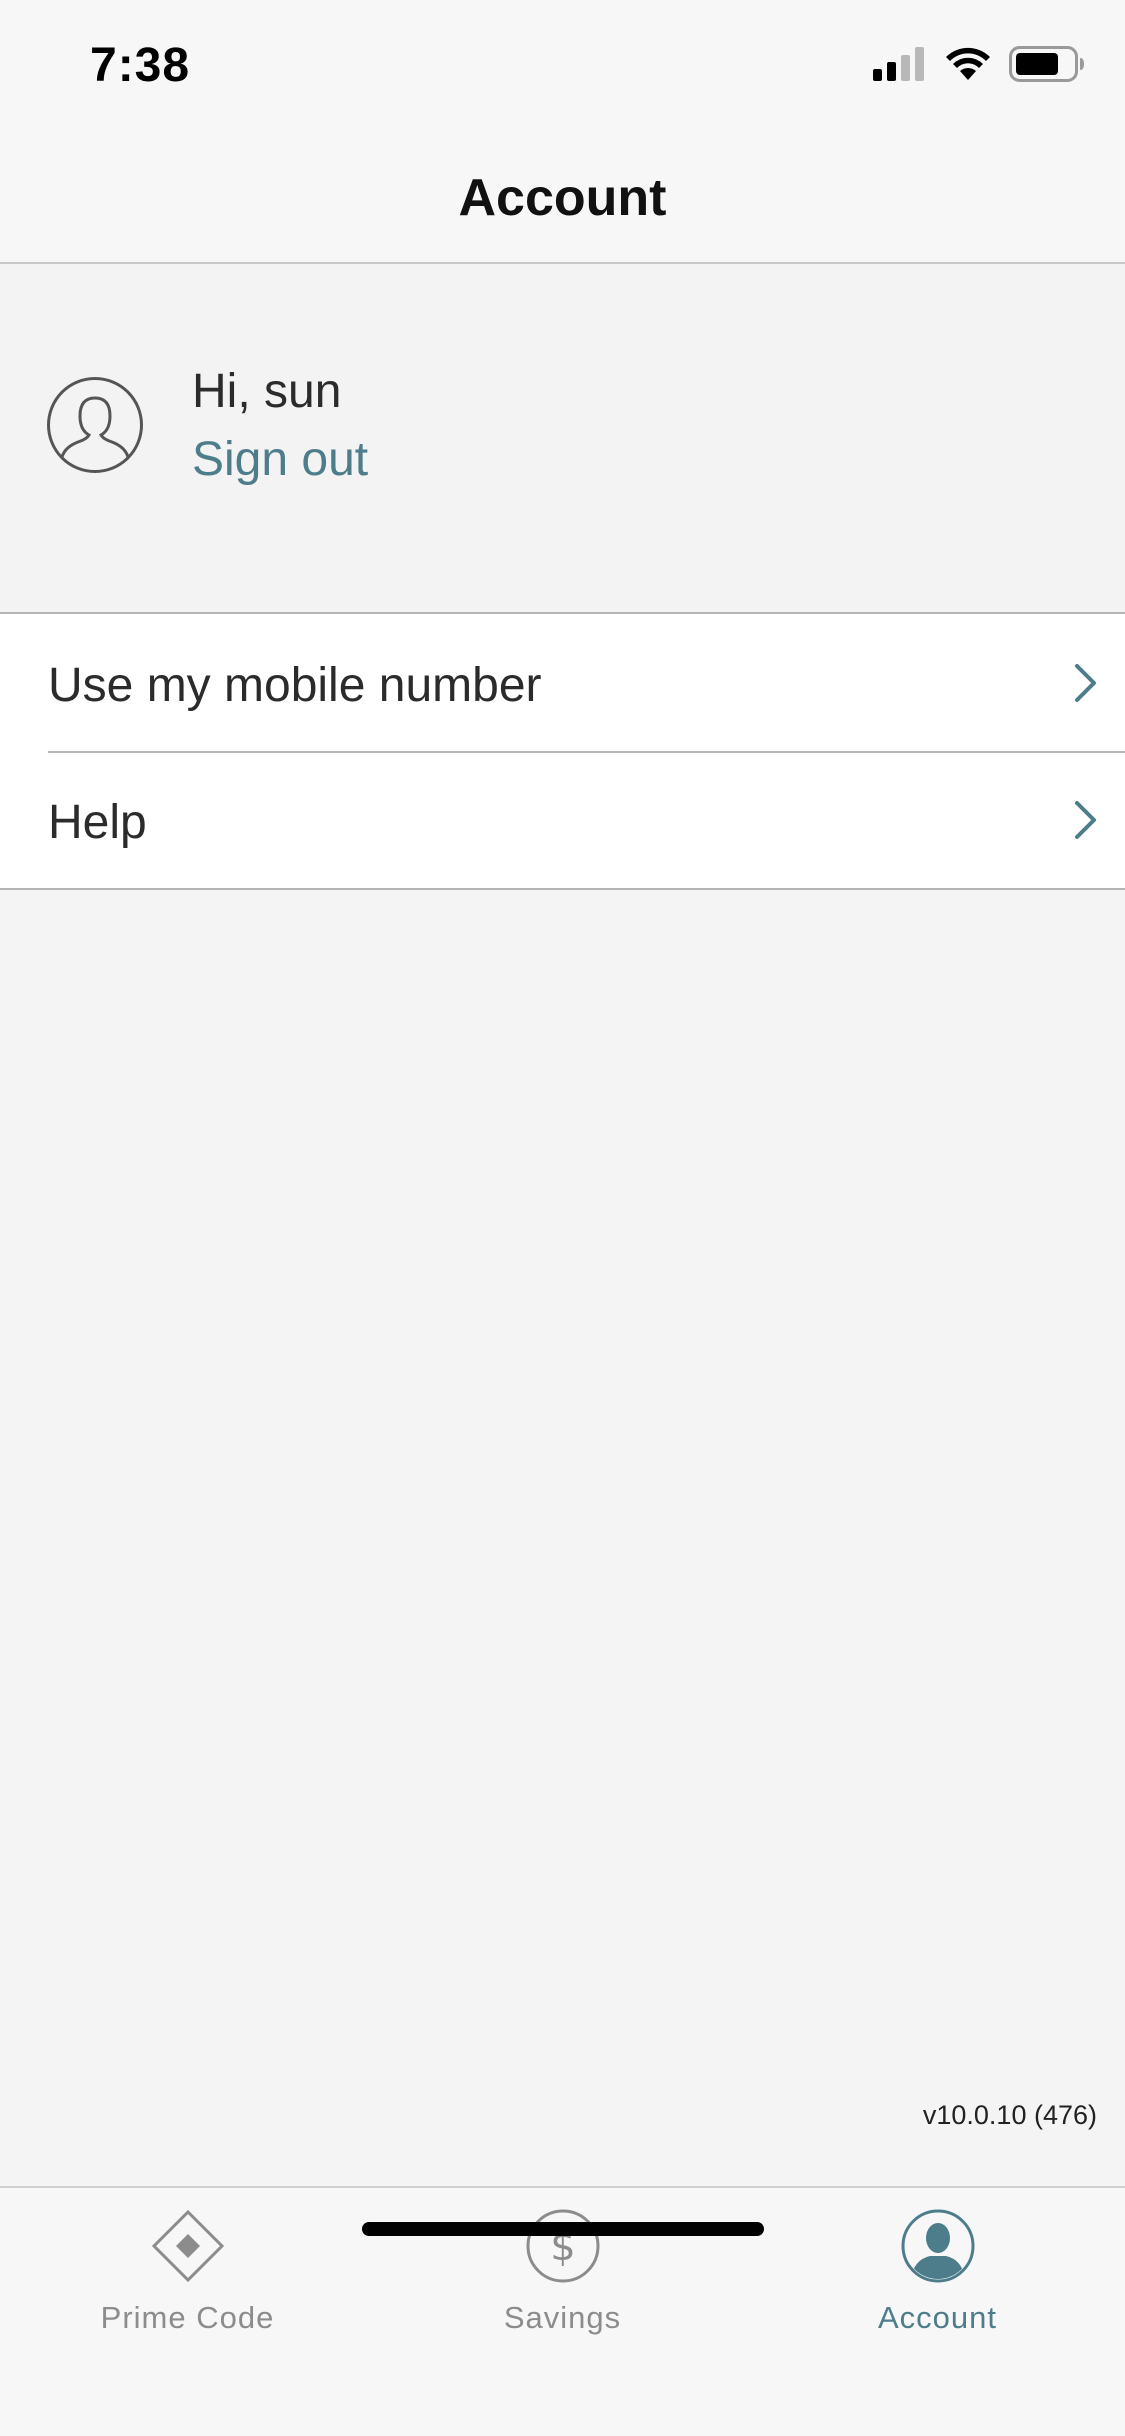  I want to click on menu-item-help: Help, so click(562, 819).